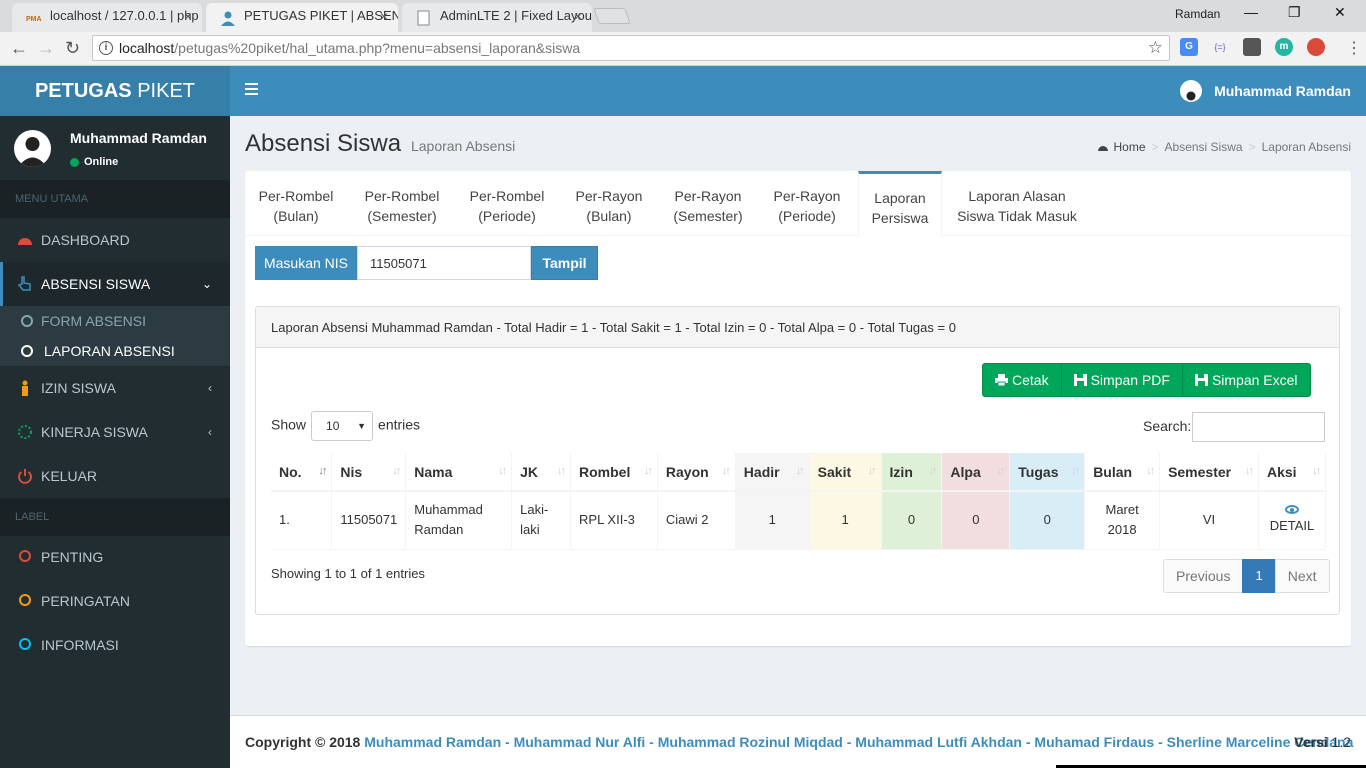 The height and width of the screenshot is (768, 1366). I want to click on sidebar-item-kinerja-siswa: KINERJA SISWA ‹, so click(115, 432).